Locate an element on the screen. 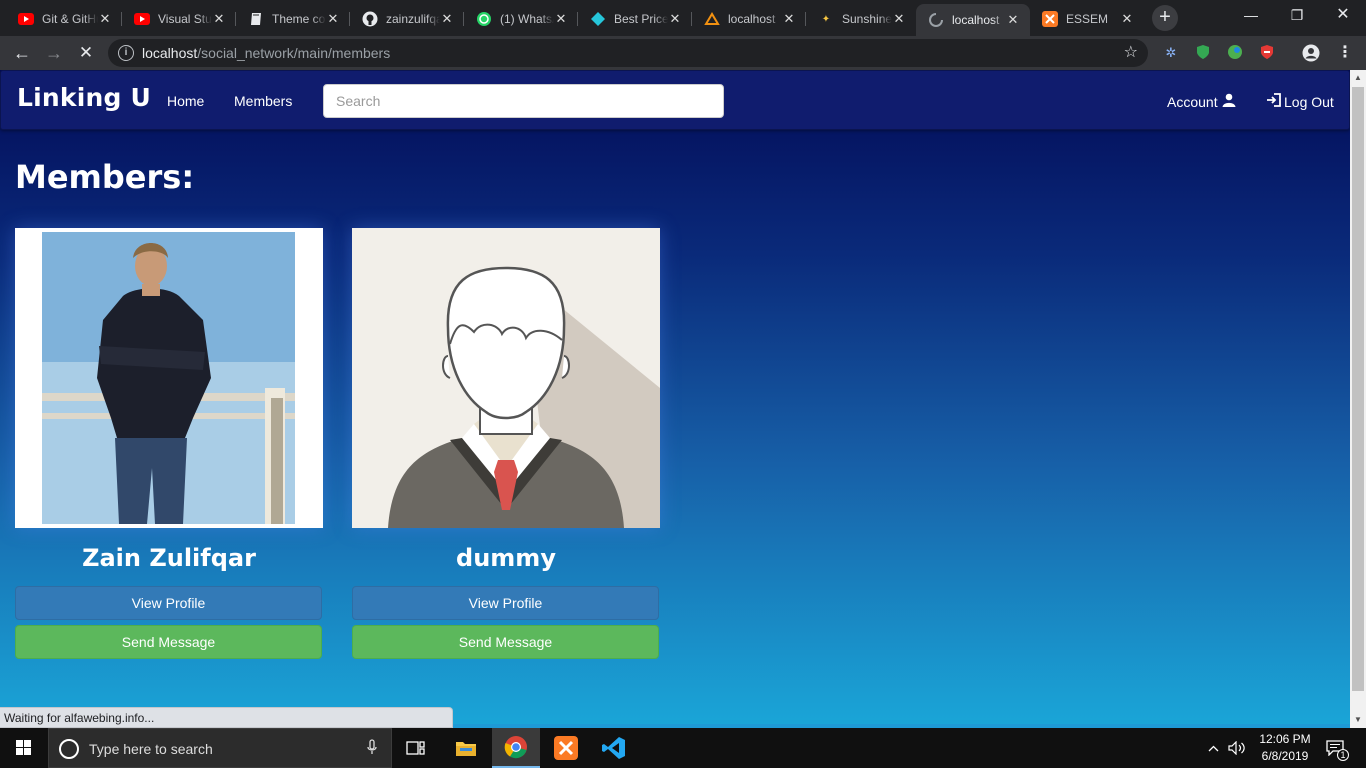 The width and height of the screenshot is (1366, 768). browser-tab-active: localhost ✕ is located at coordinates (973, 20).